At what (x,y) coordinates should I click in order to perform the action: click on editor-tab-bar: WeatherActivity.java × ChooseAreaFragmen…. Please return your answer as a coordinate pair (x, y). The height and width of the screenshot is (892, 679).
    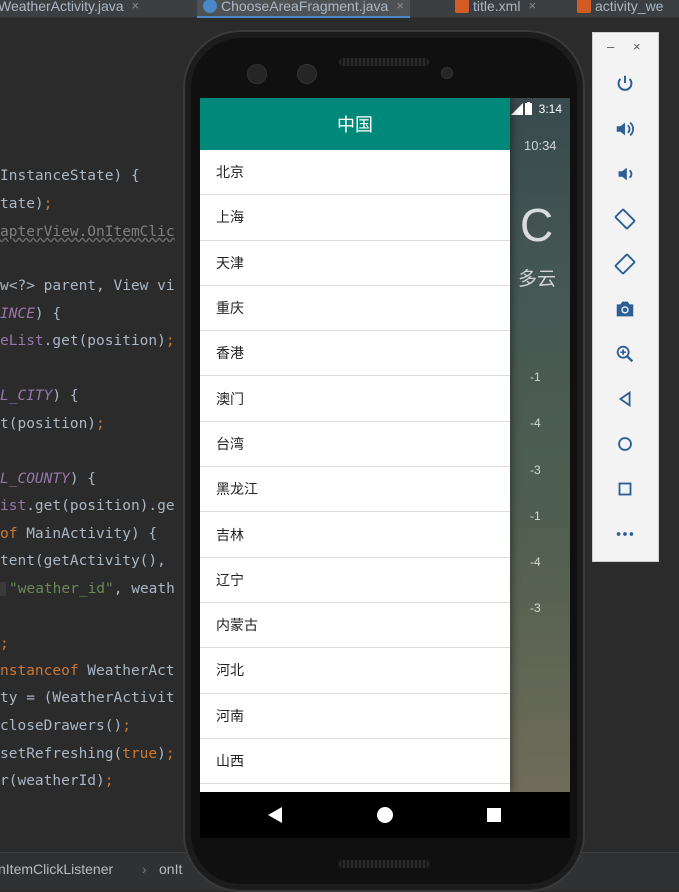
    Looking at the image, I should click on (339, 9).